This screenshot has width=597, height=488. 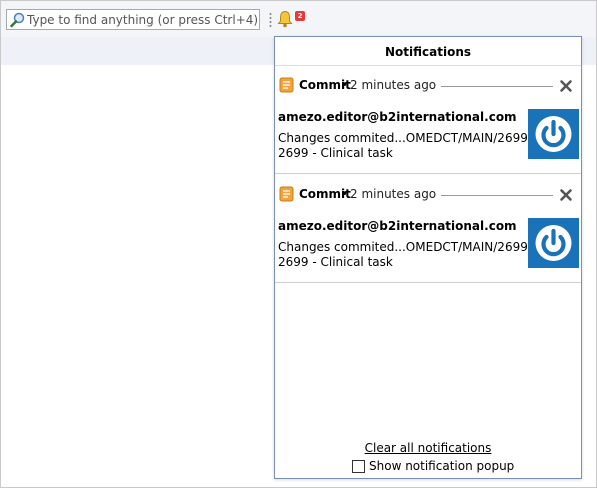 What do you see at coordinates (270, 20) in the screenshot?
I see `toolbar-grip` at bounding box center [270, 20].